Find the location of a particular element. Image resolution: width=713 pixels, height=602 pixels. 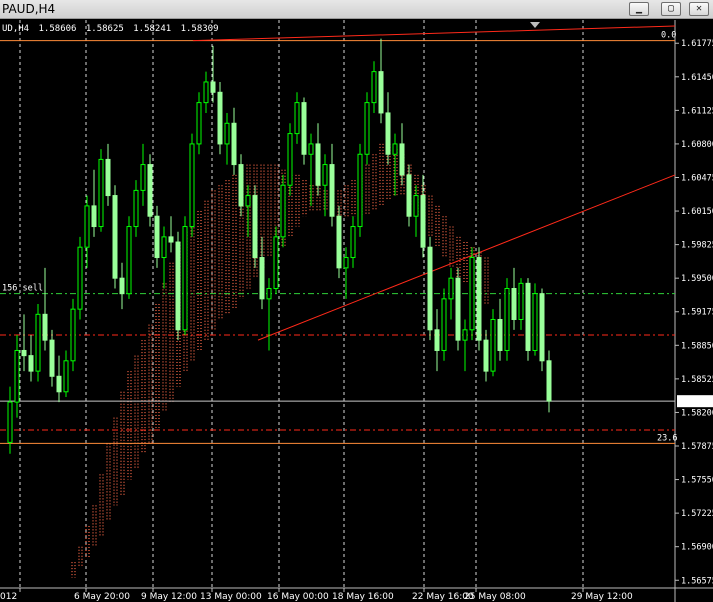

price-label: 1.60150 is located at coordinates (697, 212).